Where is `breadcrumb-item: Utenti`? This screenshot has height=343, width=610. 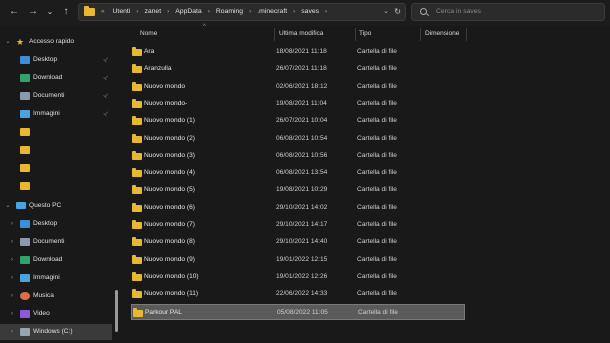
breadcrumb-item: Utenti is located at coordinates (122, 12).